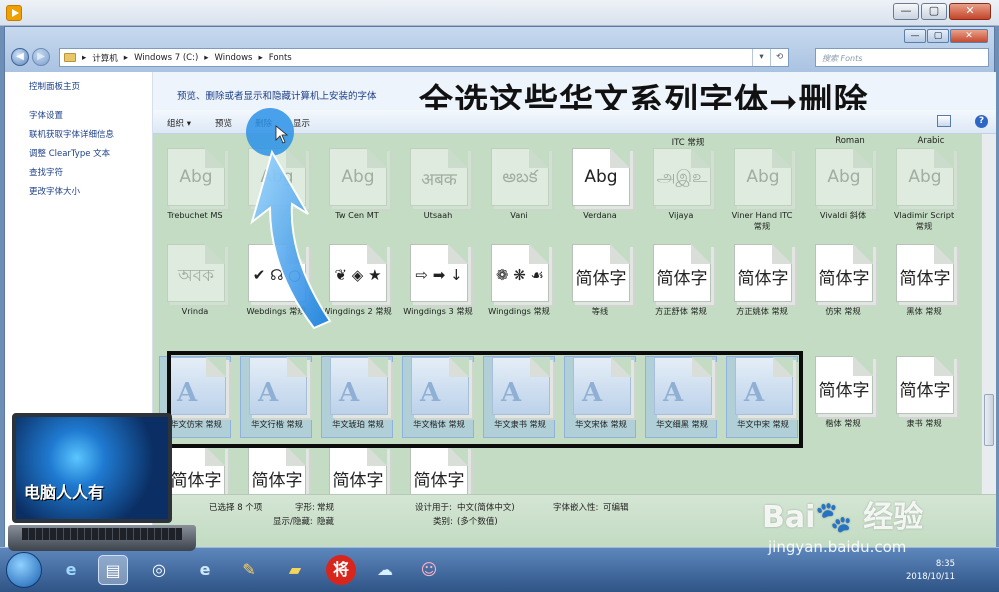 The image size is (999, 592). Describe the element at coordinates (92, 468) in the screenshot. I see `laptop-screen-glow` at that location.